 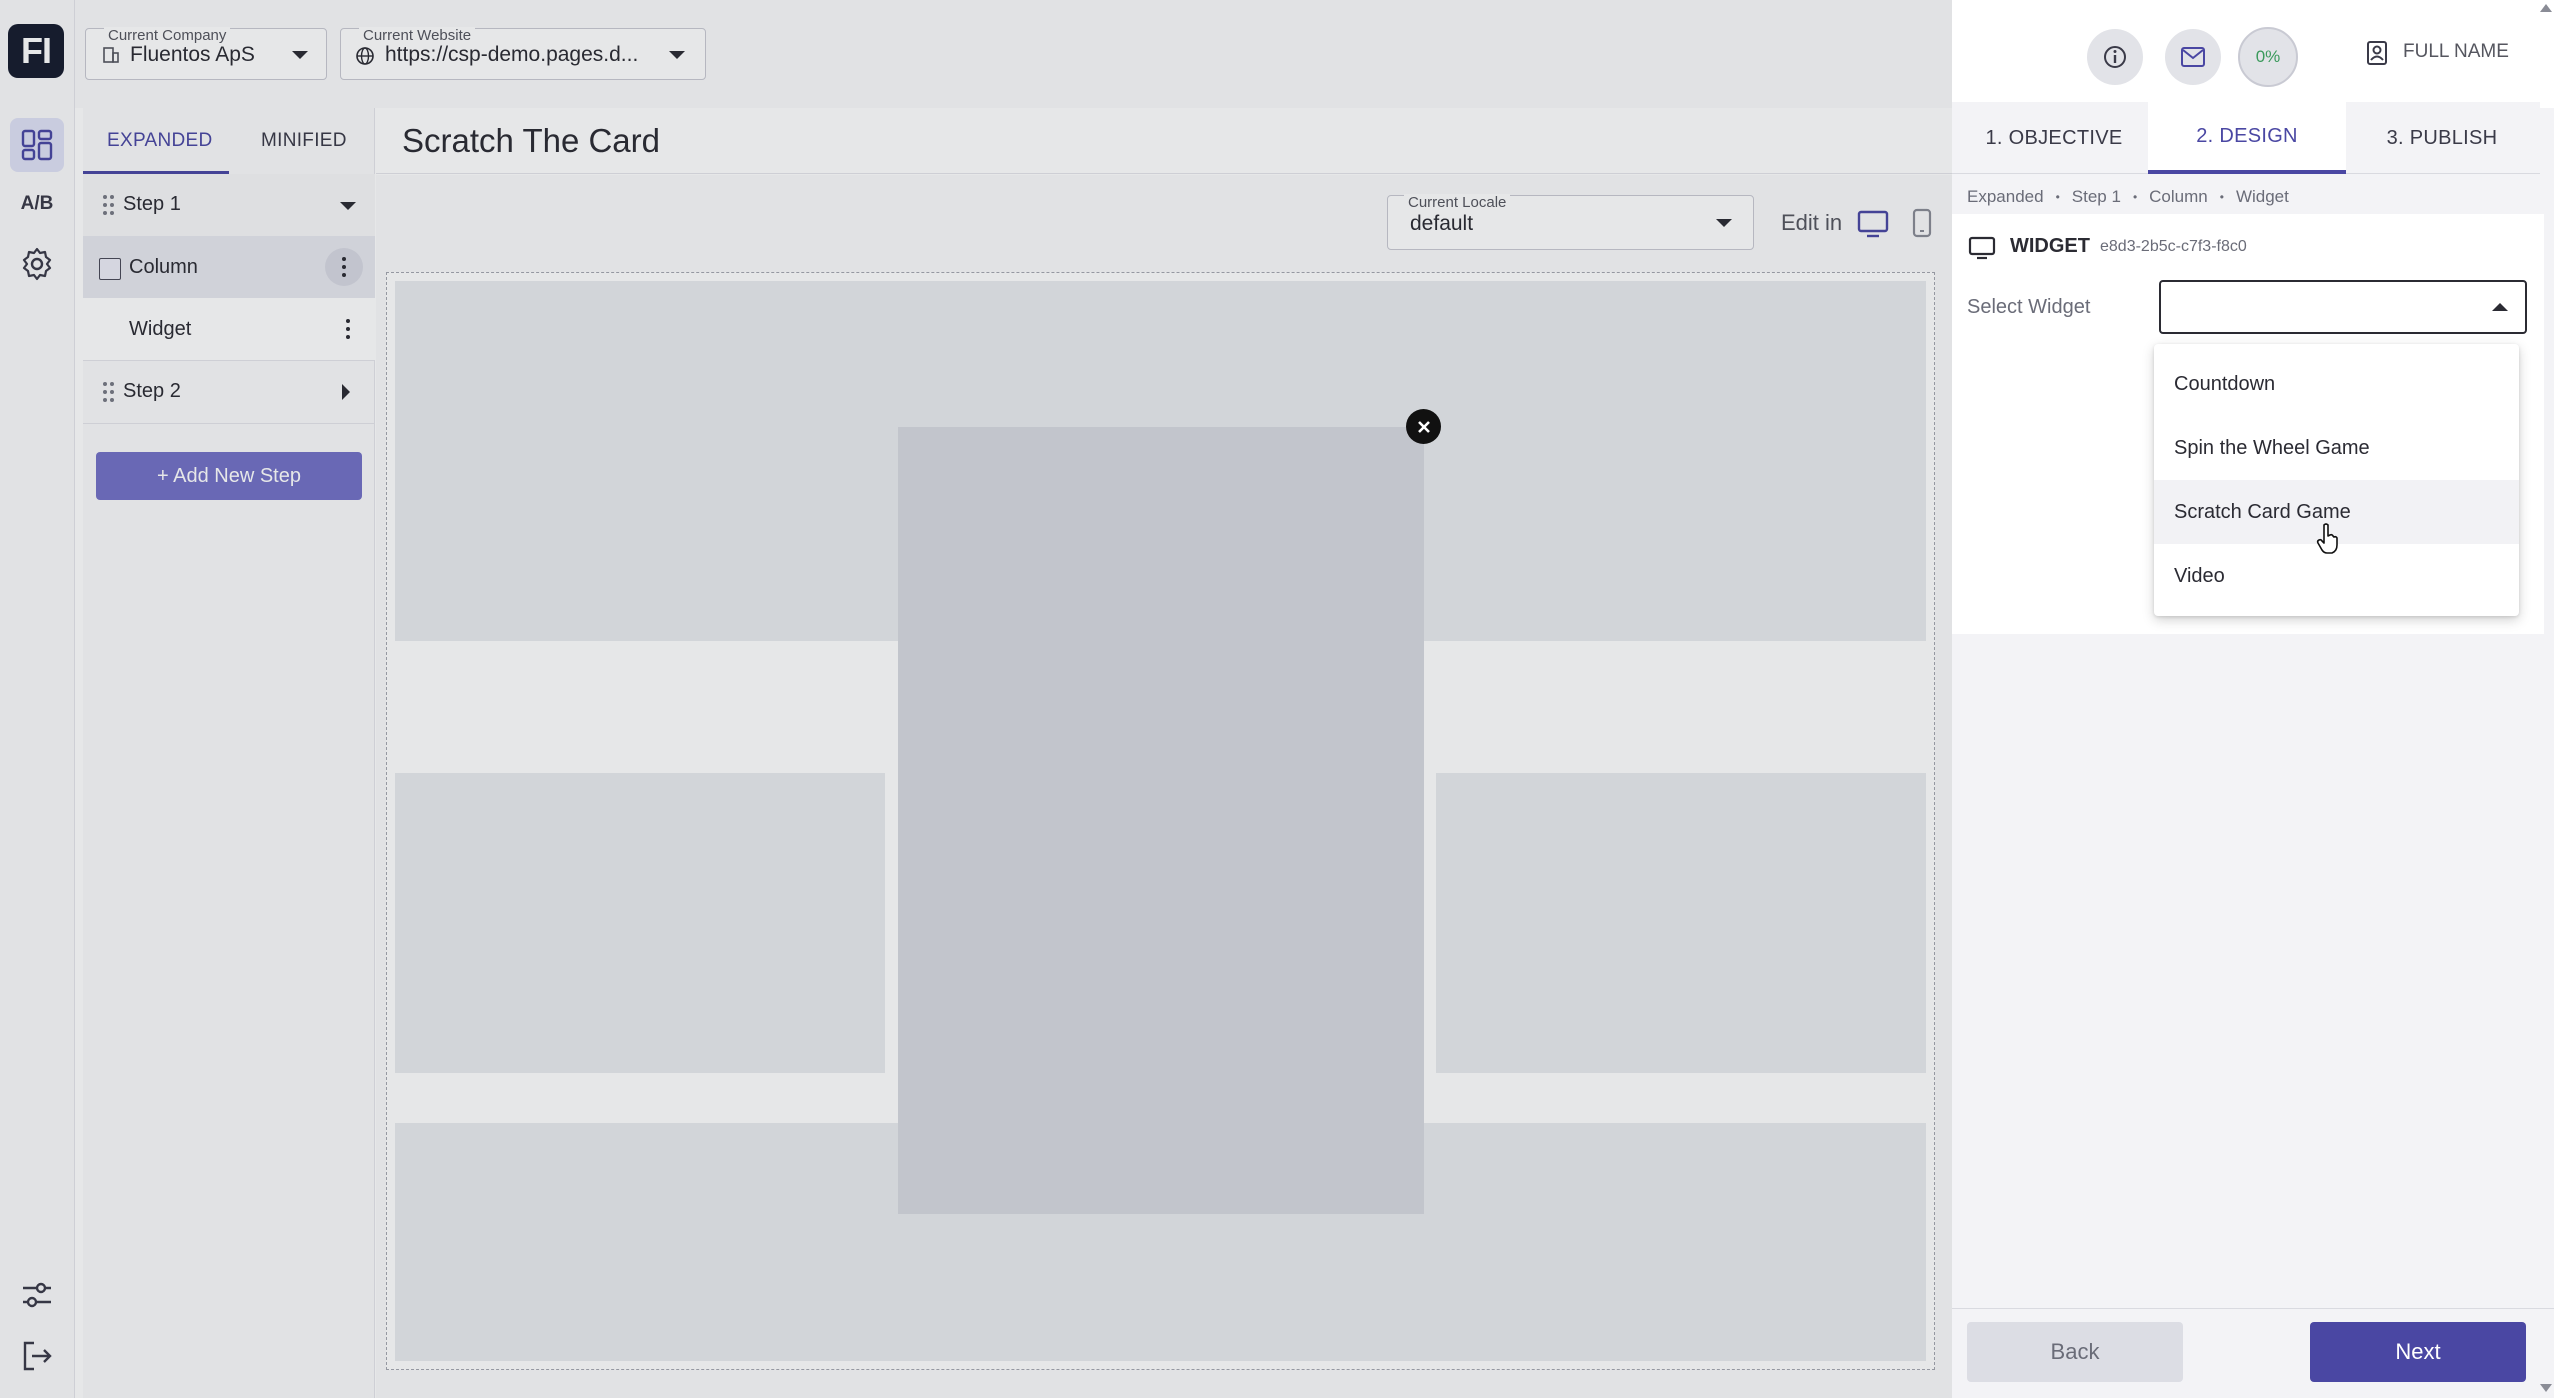 I want to click on option-spin-the-wheel: Spin the Wheel Game, so click(x=2336, y=448).